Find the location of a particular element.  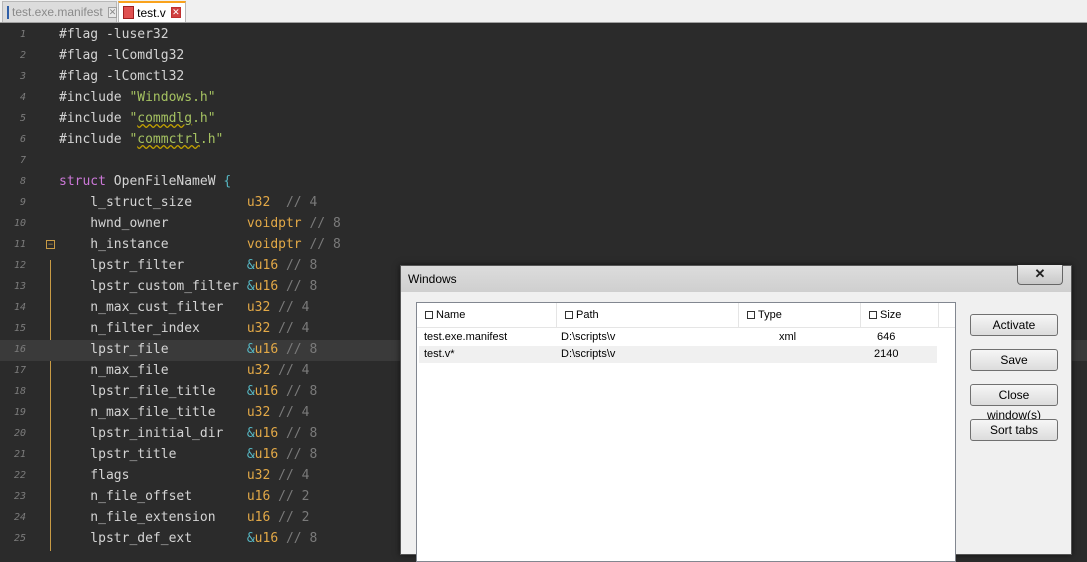

code-line: 3 #flag -lComctl32 is located at coordinates (543, 77).